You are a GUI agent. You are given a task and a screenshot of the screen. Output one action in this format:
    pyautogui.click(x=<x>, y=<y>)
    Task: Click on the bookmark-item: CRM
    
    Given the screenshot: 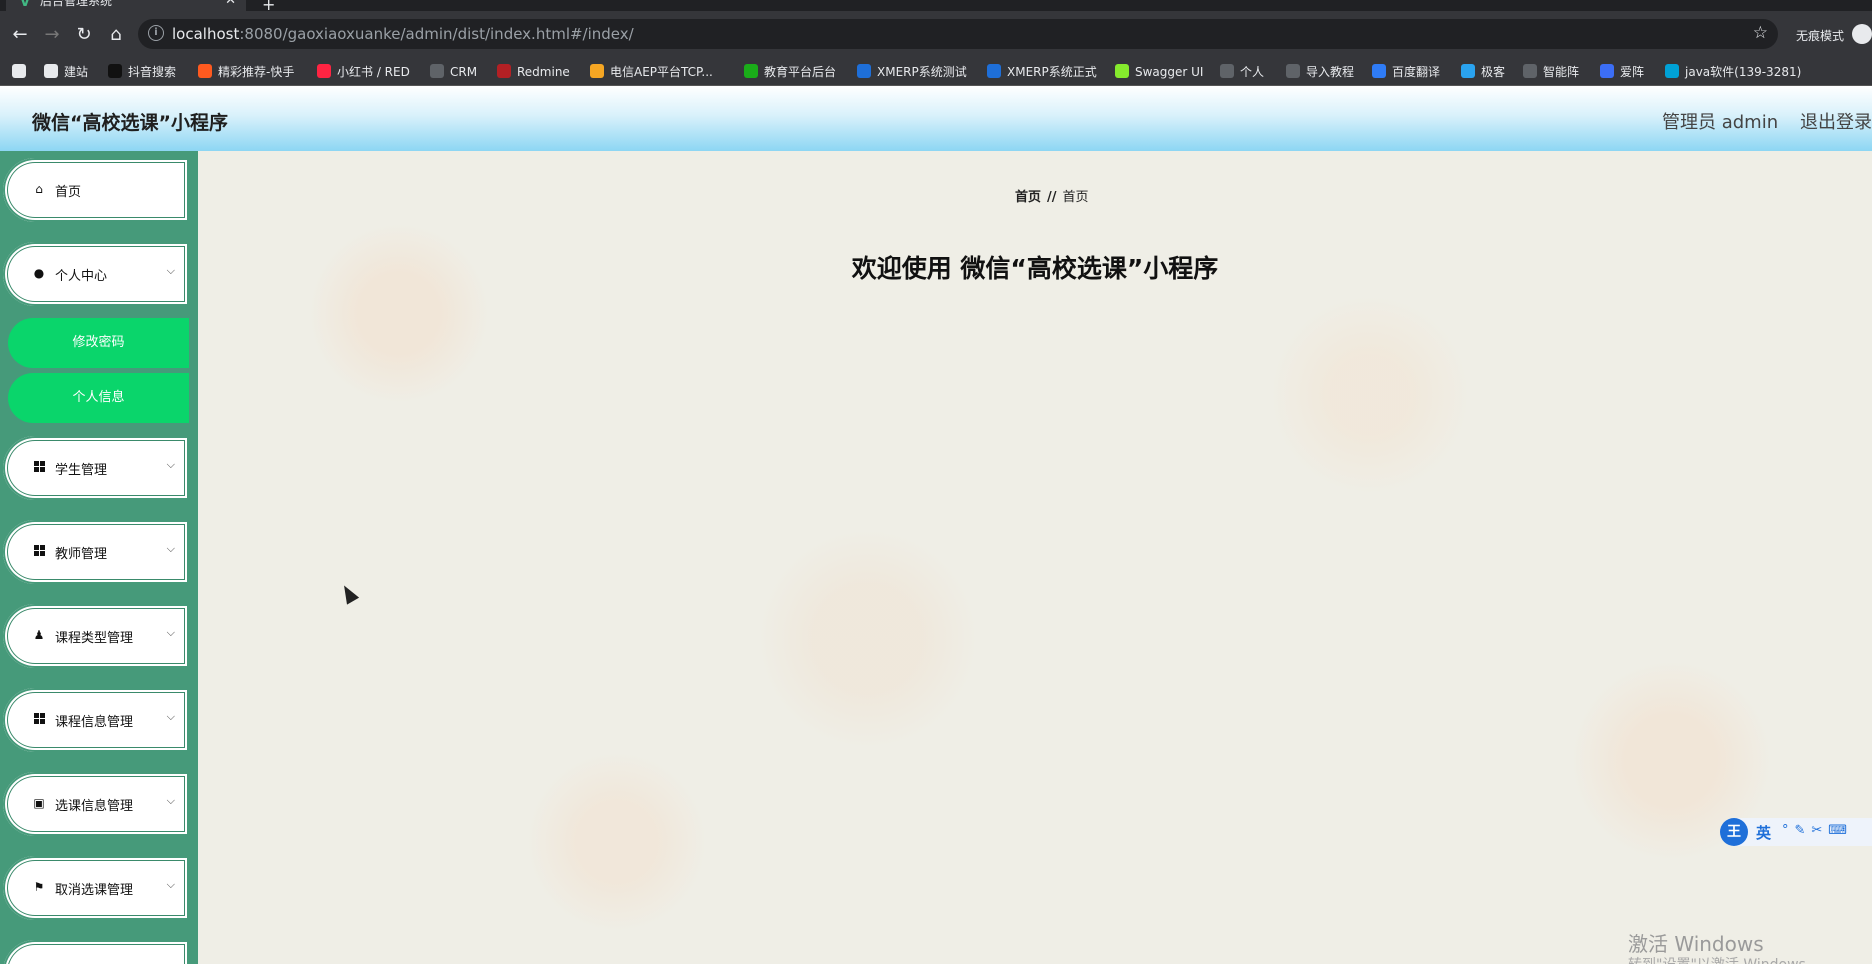 What is the action you would take?
    pyautogui.click(x=453, y=72)
    